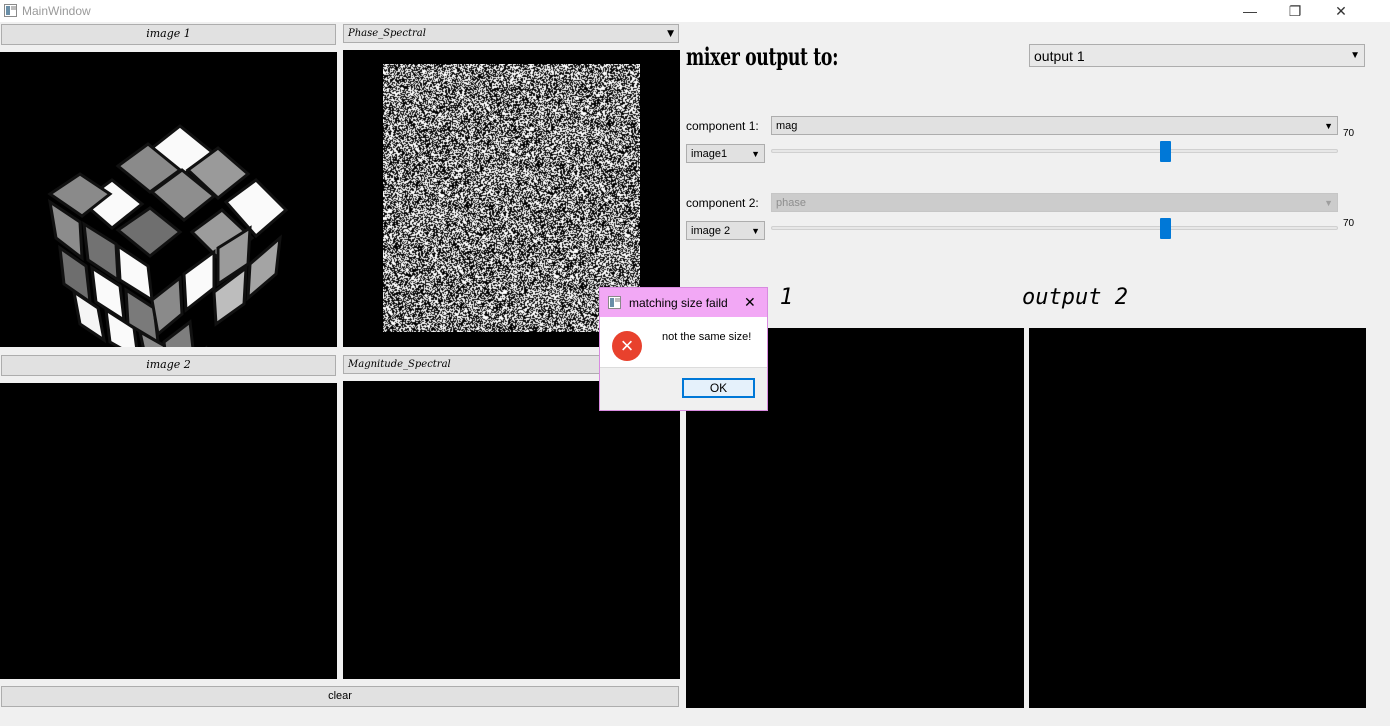 The width and height of the screenshot is (1390, 726). Describe the element at coordinates (511, 530) in the screenshot. I see `image2-component-view` at that location.